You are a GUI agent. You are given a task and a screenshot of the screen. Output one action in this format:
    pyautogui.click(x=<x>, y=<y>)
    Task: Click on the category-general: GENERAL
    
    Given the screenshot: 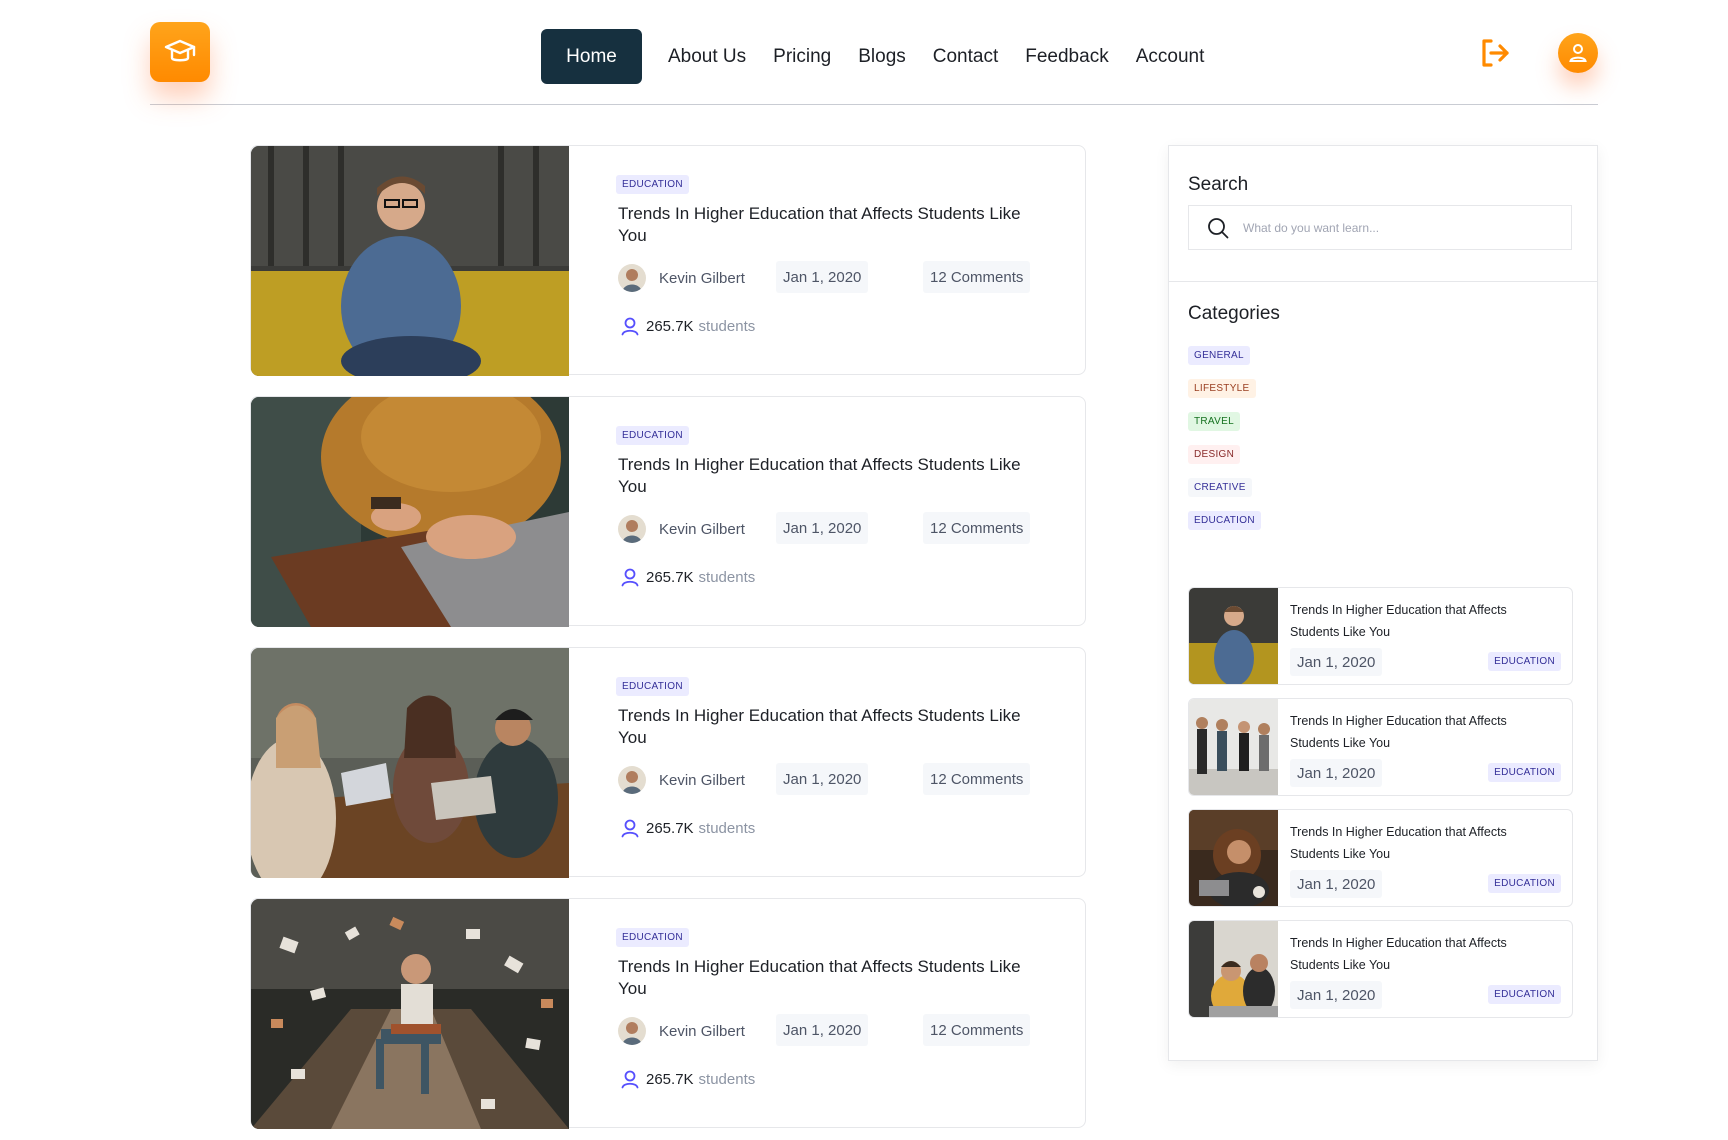 What is the action you would take?
    pyautogui.click(x=1219, y=355)
    